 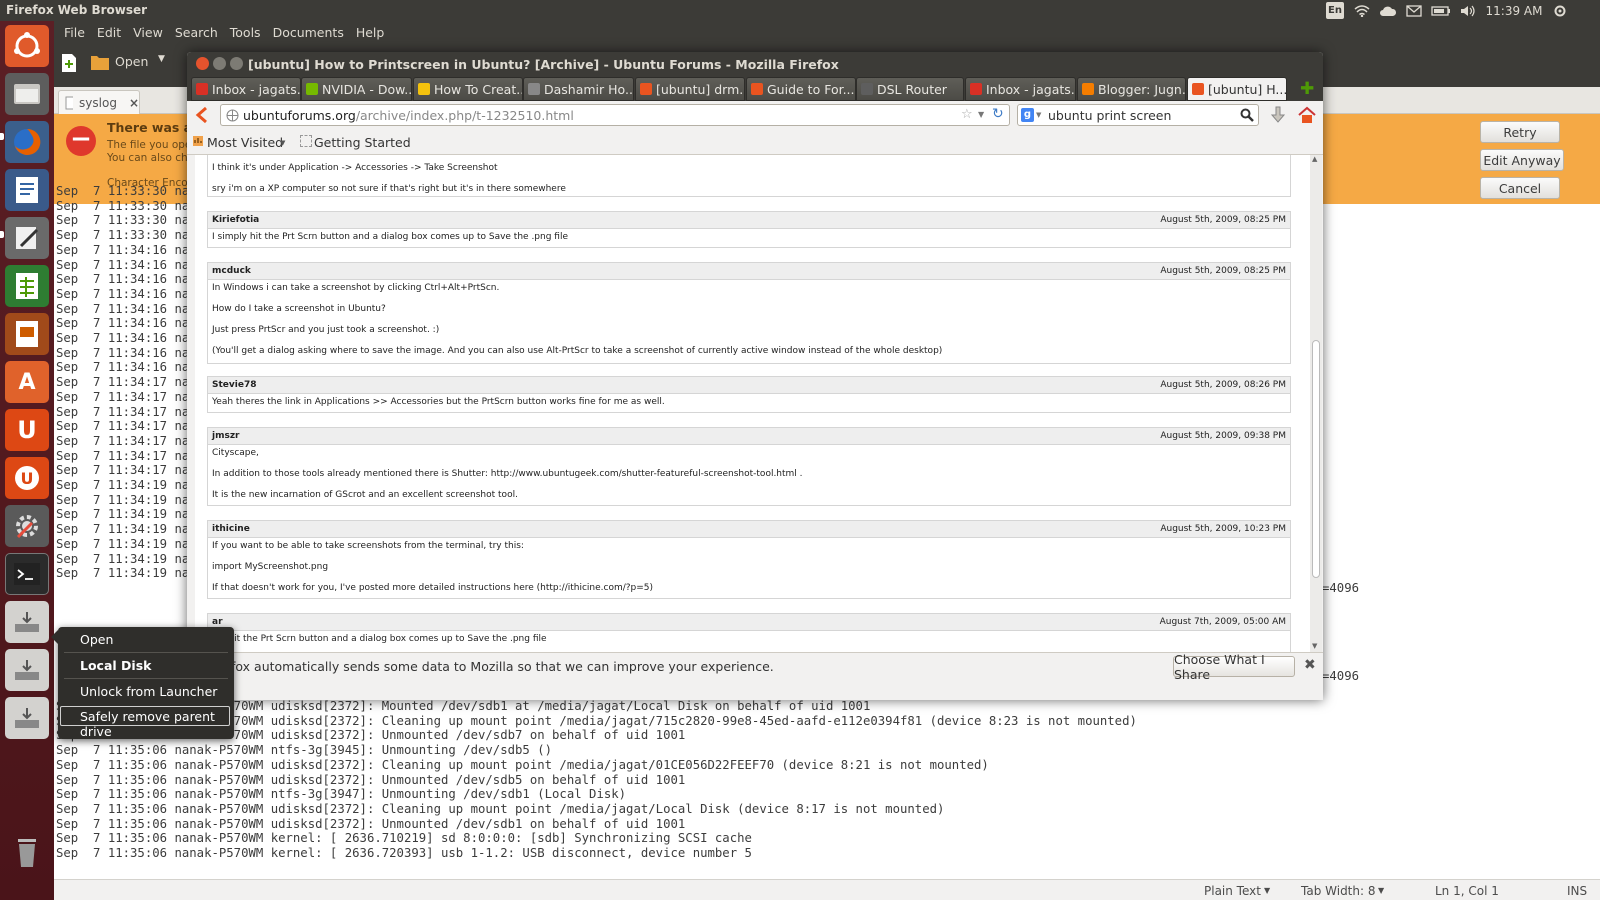 I want to click on home-icon, so click(x=1307, y=117).